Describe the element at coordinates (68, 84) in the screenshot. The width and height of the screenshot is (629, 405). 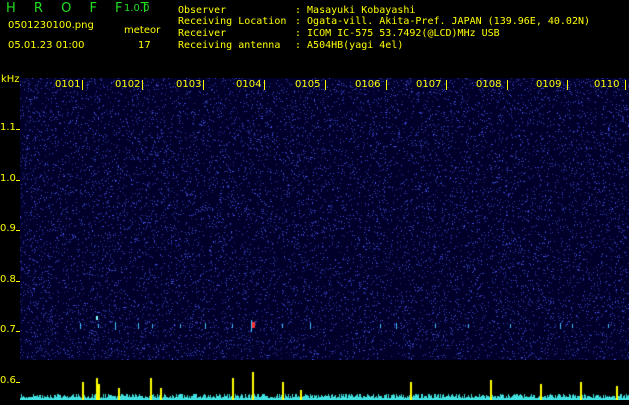
I see `x-tick-label: 0101` at that location.